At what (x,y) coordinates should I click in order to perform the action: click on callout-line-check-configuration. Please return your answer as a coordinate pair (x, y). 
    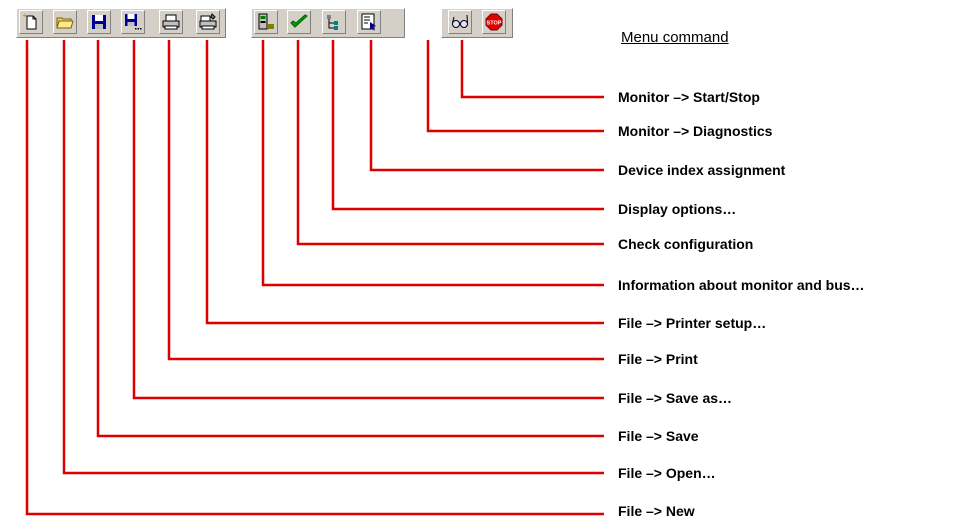
    Looking at the image, I should click on (450, 143).